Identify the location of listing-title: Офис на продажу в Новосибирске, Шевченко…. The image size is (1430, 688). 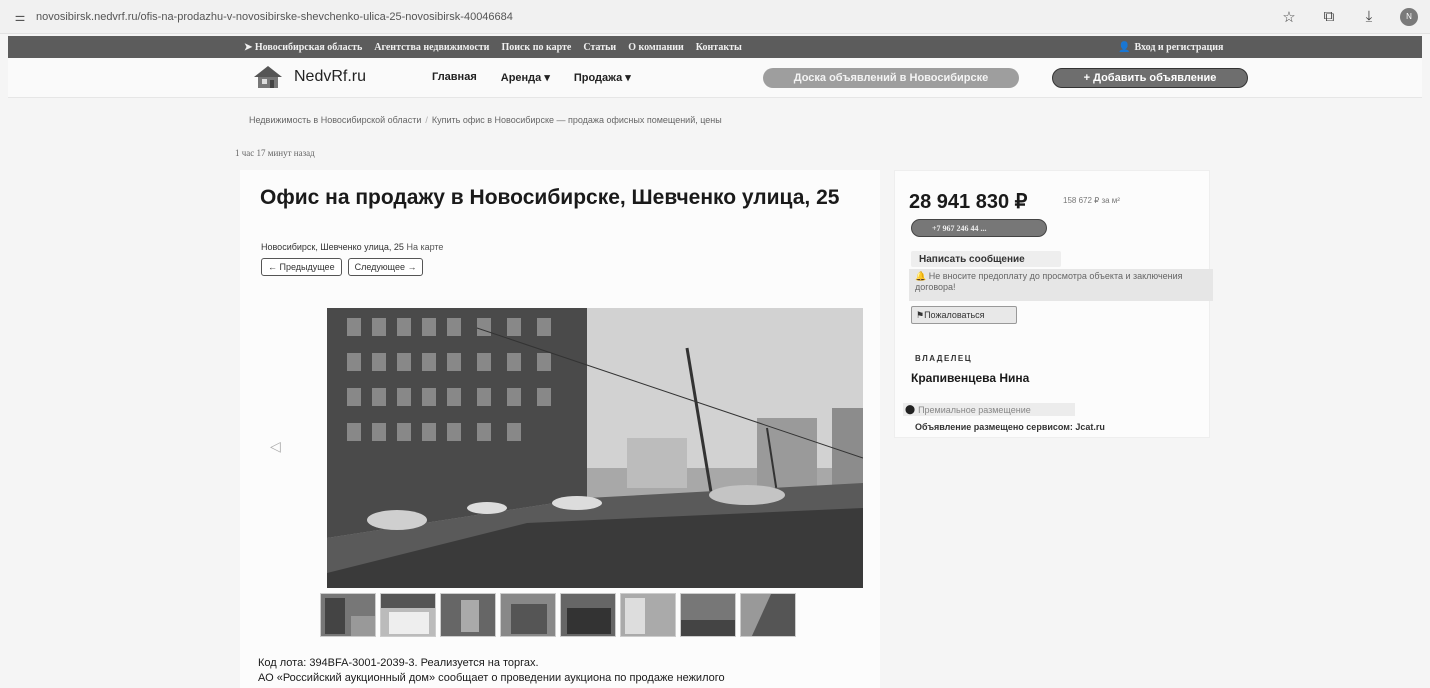
(550, 197).